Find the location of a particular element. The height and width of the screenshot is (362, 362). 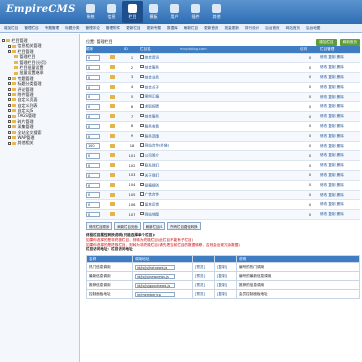

nav-column: 栏目 is located at coordinates (132, 12).